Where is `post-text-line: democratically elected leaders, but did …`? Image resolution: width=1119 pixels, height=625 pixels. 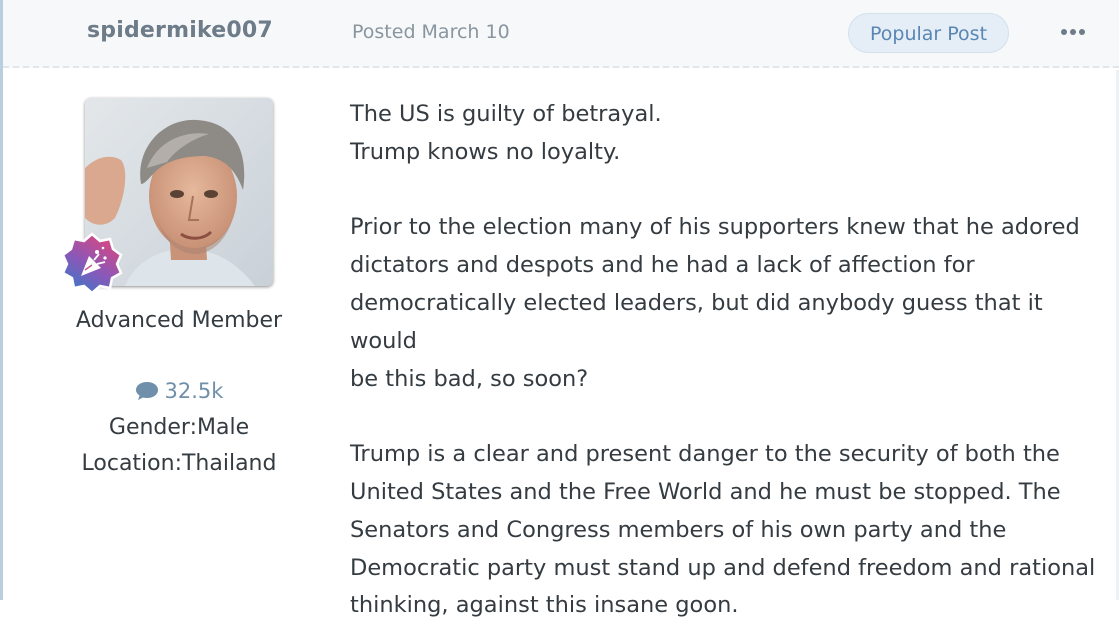 post-text-line: democratically elected leaders, but did … is located at coordinates (696, 321).